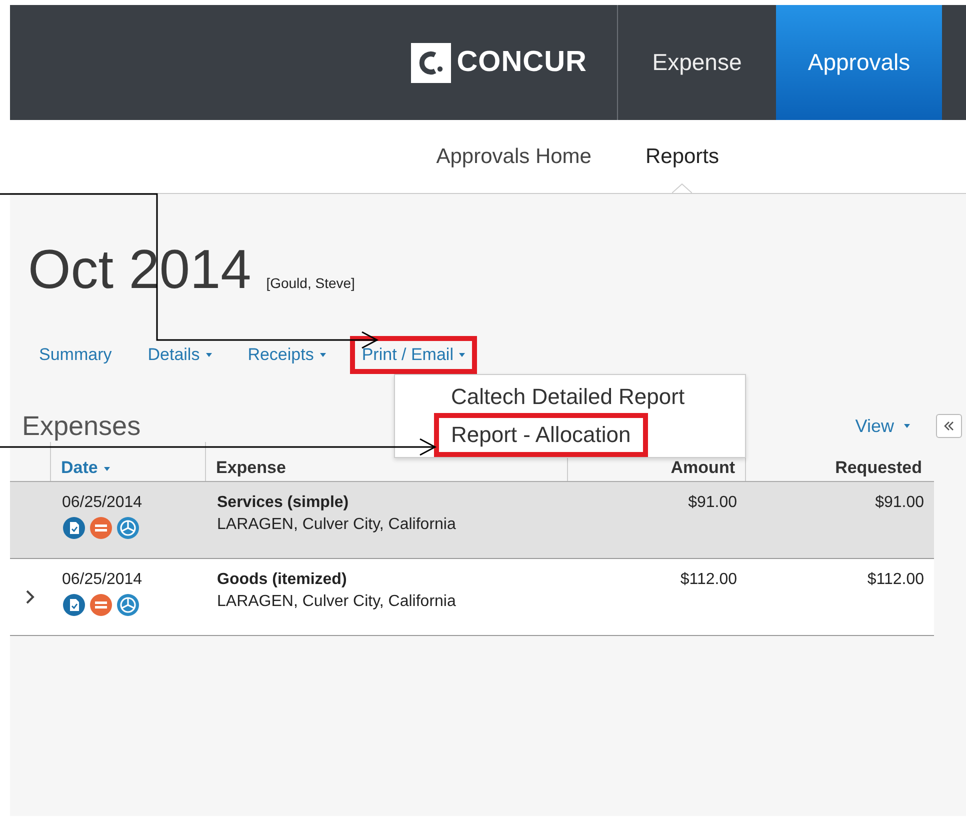 Image resolution: width=966 pixels, height=817 pixels. Describe the element at coordinates (682, 156) in the screenshot. I see `sub-nav-tab: Reports` at that location.